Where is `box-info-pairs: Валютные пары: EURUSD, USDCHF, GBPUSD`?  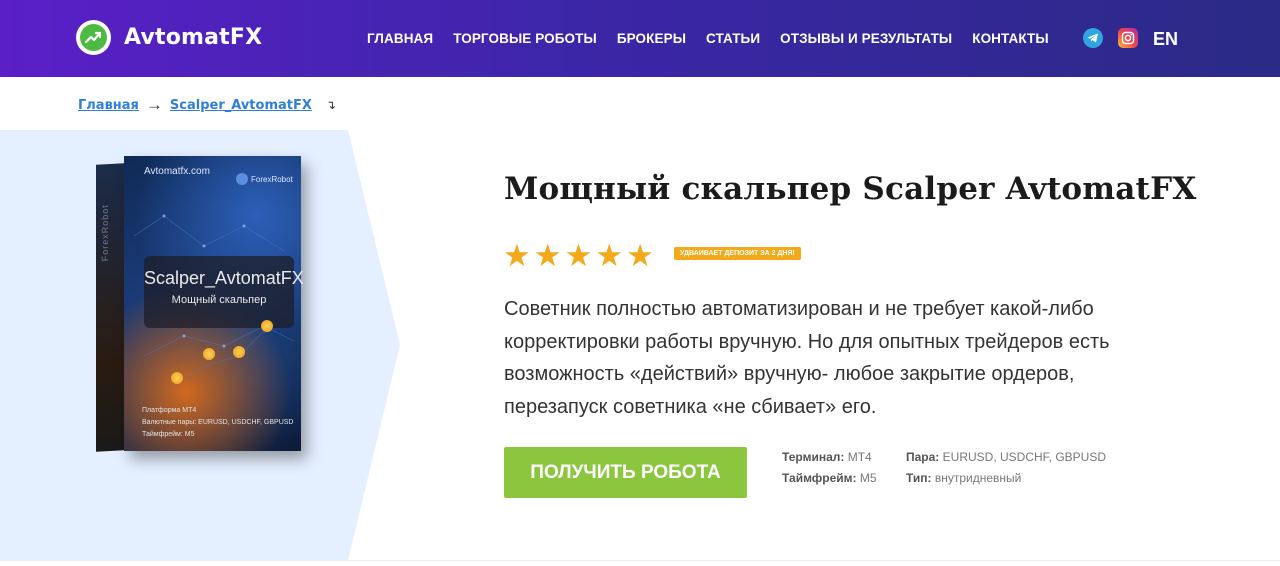
box-info-pairs: Валютные пары: EURUSD, USDCHF, GBPUSD is located at coordinates (218, 422).